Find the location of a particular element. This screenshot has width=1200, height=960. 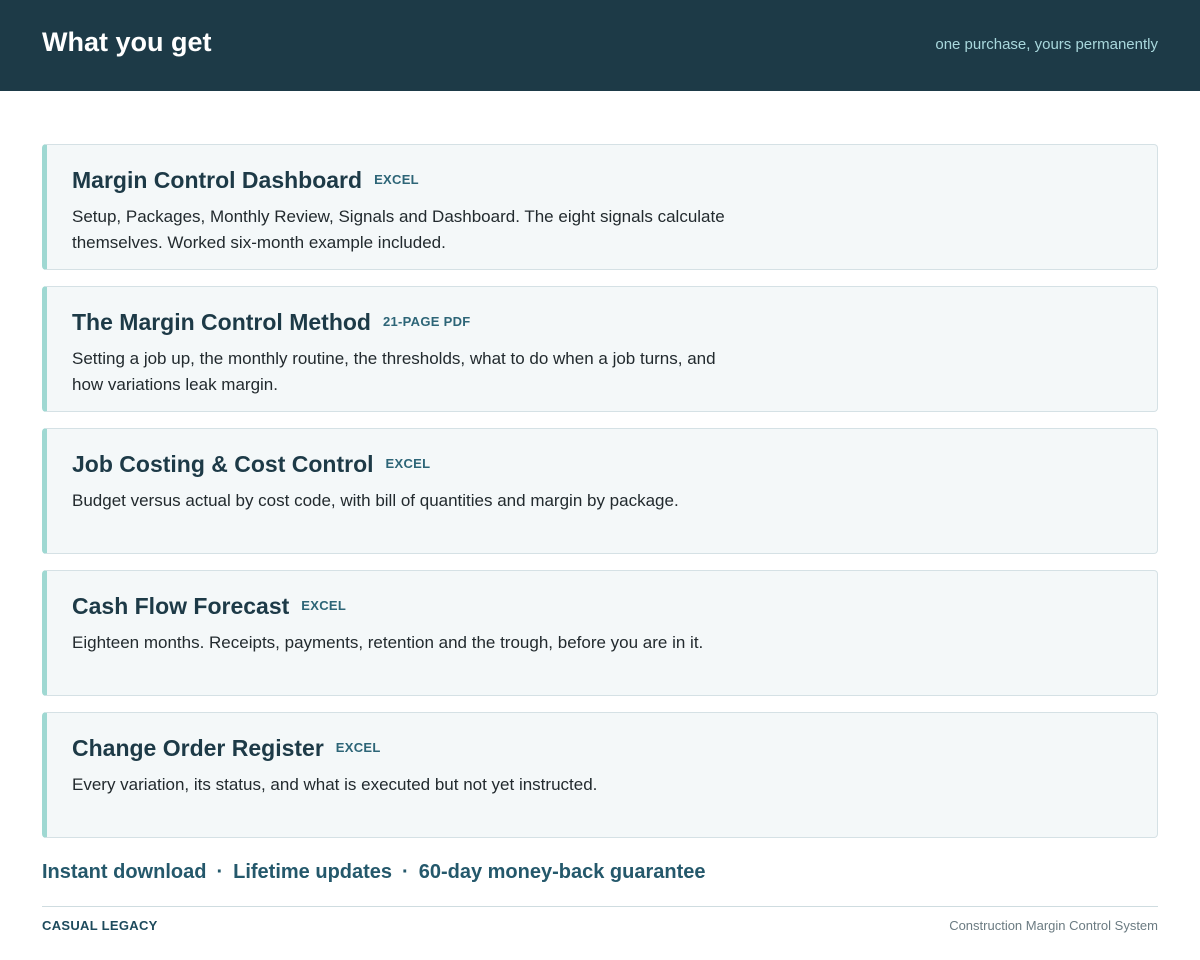

format-badge: 21-PAGE PDF is located at coordinates (426, 321).